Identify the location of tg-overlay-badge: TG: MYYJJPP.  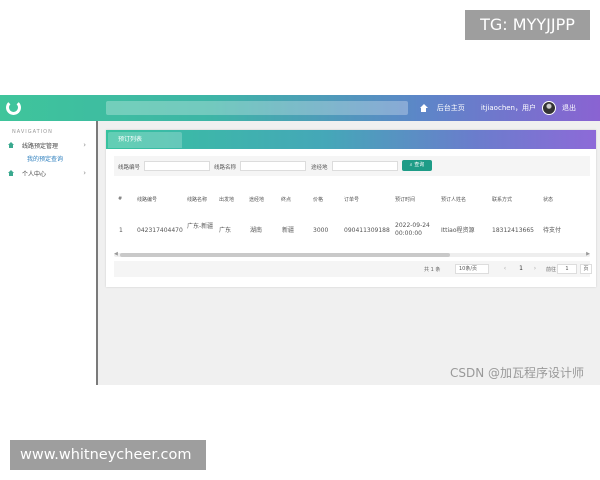
(527, 25).